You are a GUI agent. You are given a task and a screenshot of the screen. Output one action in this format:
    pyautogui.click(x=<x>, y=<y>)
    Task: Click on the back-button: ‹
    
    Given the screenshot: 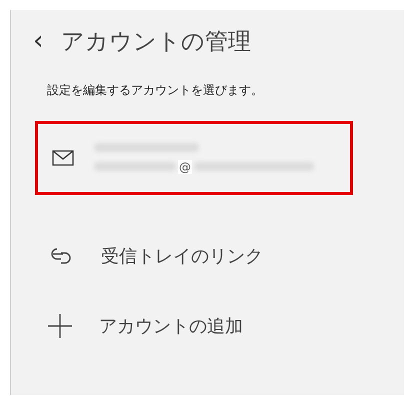 What is the action you would take?
    pyautogui.click(x=47, y=41)
    